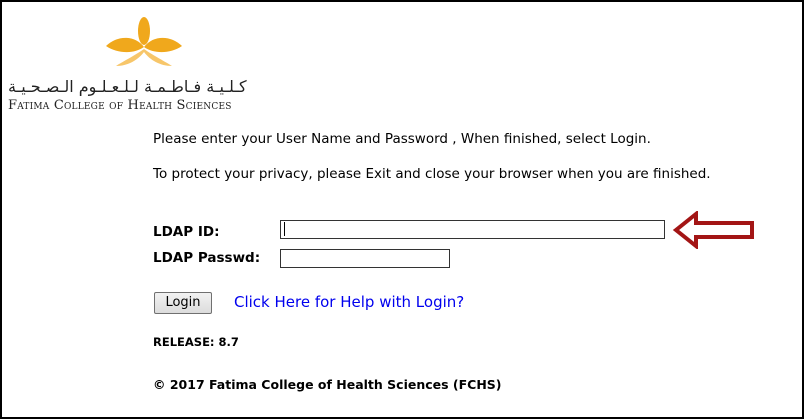 This screenshot has width=804, height=419. What do you see at coordinates (196, 342) in the screenshot?
I see `release-version: RELEASE: 8.7` at bounding box center [196, 342].